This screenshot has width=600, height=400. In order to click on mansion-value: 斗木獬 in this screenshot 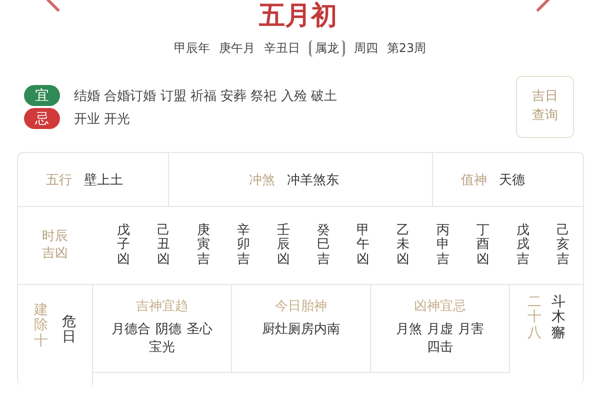, I will do `click(559, 319)`.